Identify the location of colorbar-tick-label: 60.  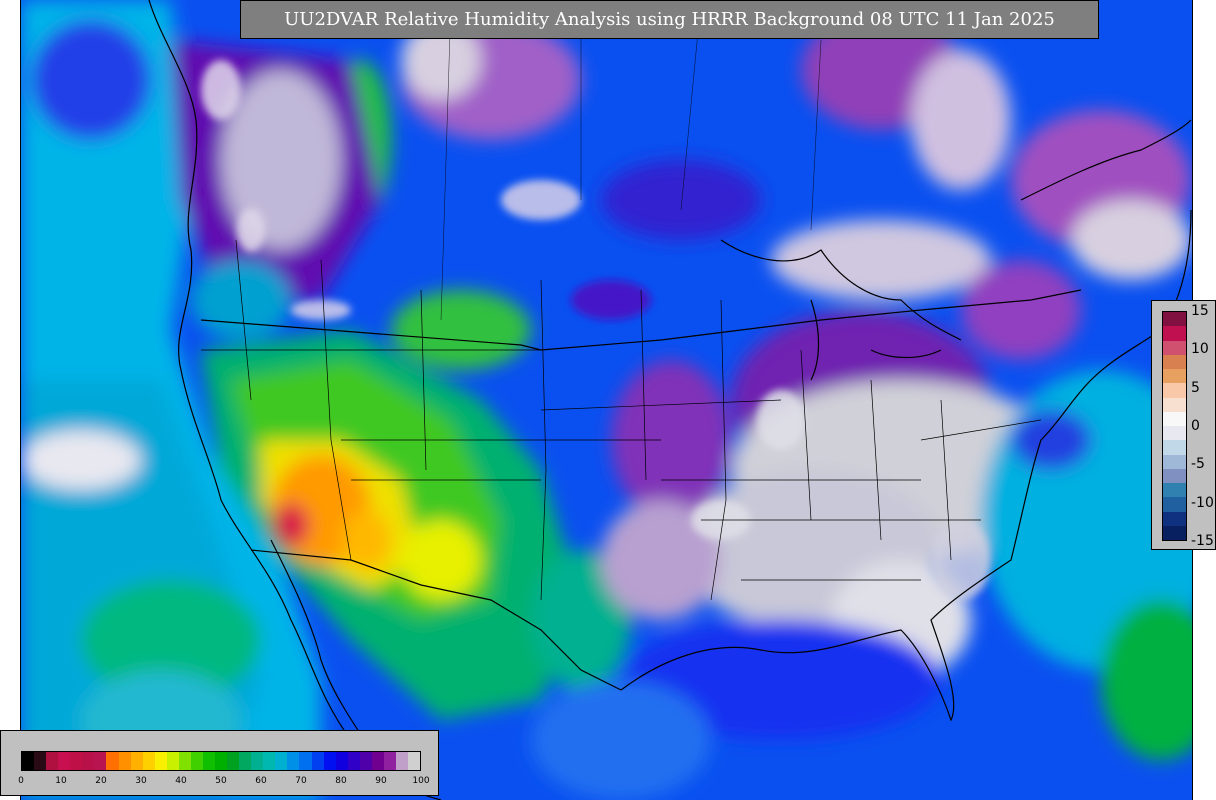
(261, 781).